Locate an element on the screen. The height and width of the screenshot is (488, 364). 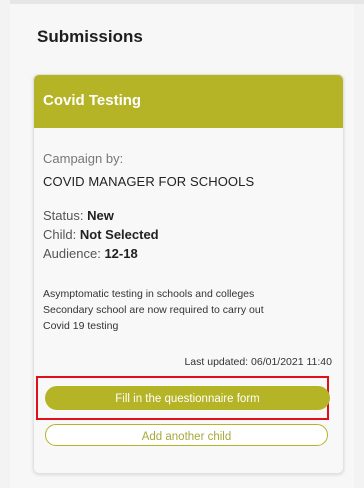
add-another-child-button: Add another child is located at coordinates (186, 435).